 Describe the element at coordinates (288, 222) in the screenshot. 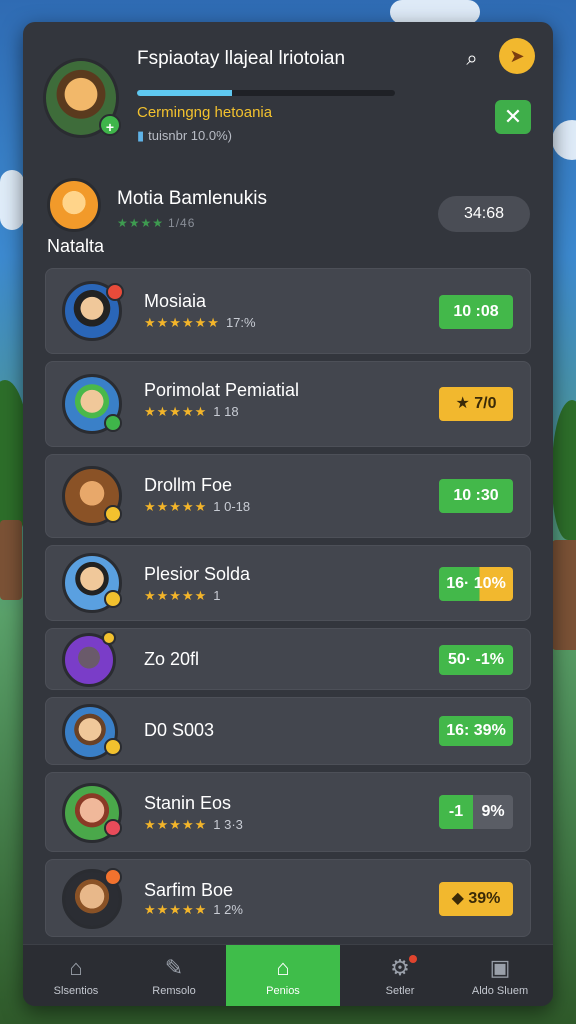

I see `top-player-card: Motia Bamlenukis ★★★★ 1/46 34:68 Natalta` at that location.